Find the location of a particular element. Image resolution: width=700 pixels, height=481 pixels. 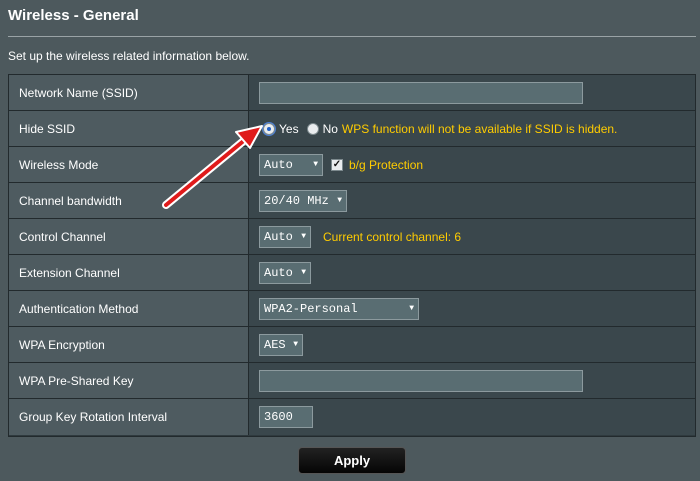

extension-channel-select: Auto ▼ is located at coordinates (285, 272).